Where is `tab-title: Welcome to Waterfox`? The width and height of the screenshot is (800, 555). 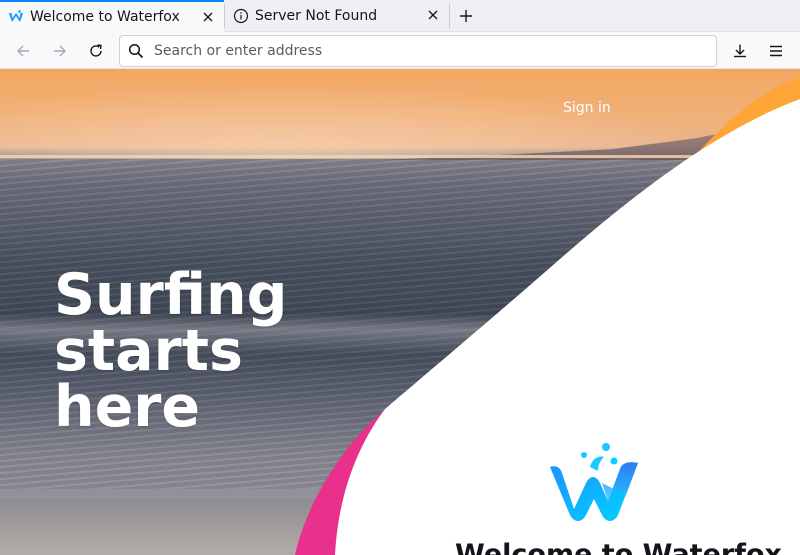
tab-title: Welcome to Waterfox is located at coordinates (105, 17).